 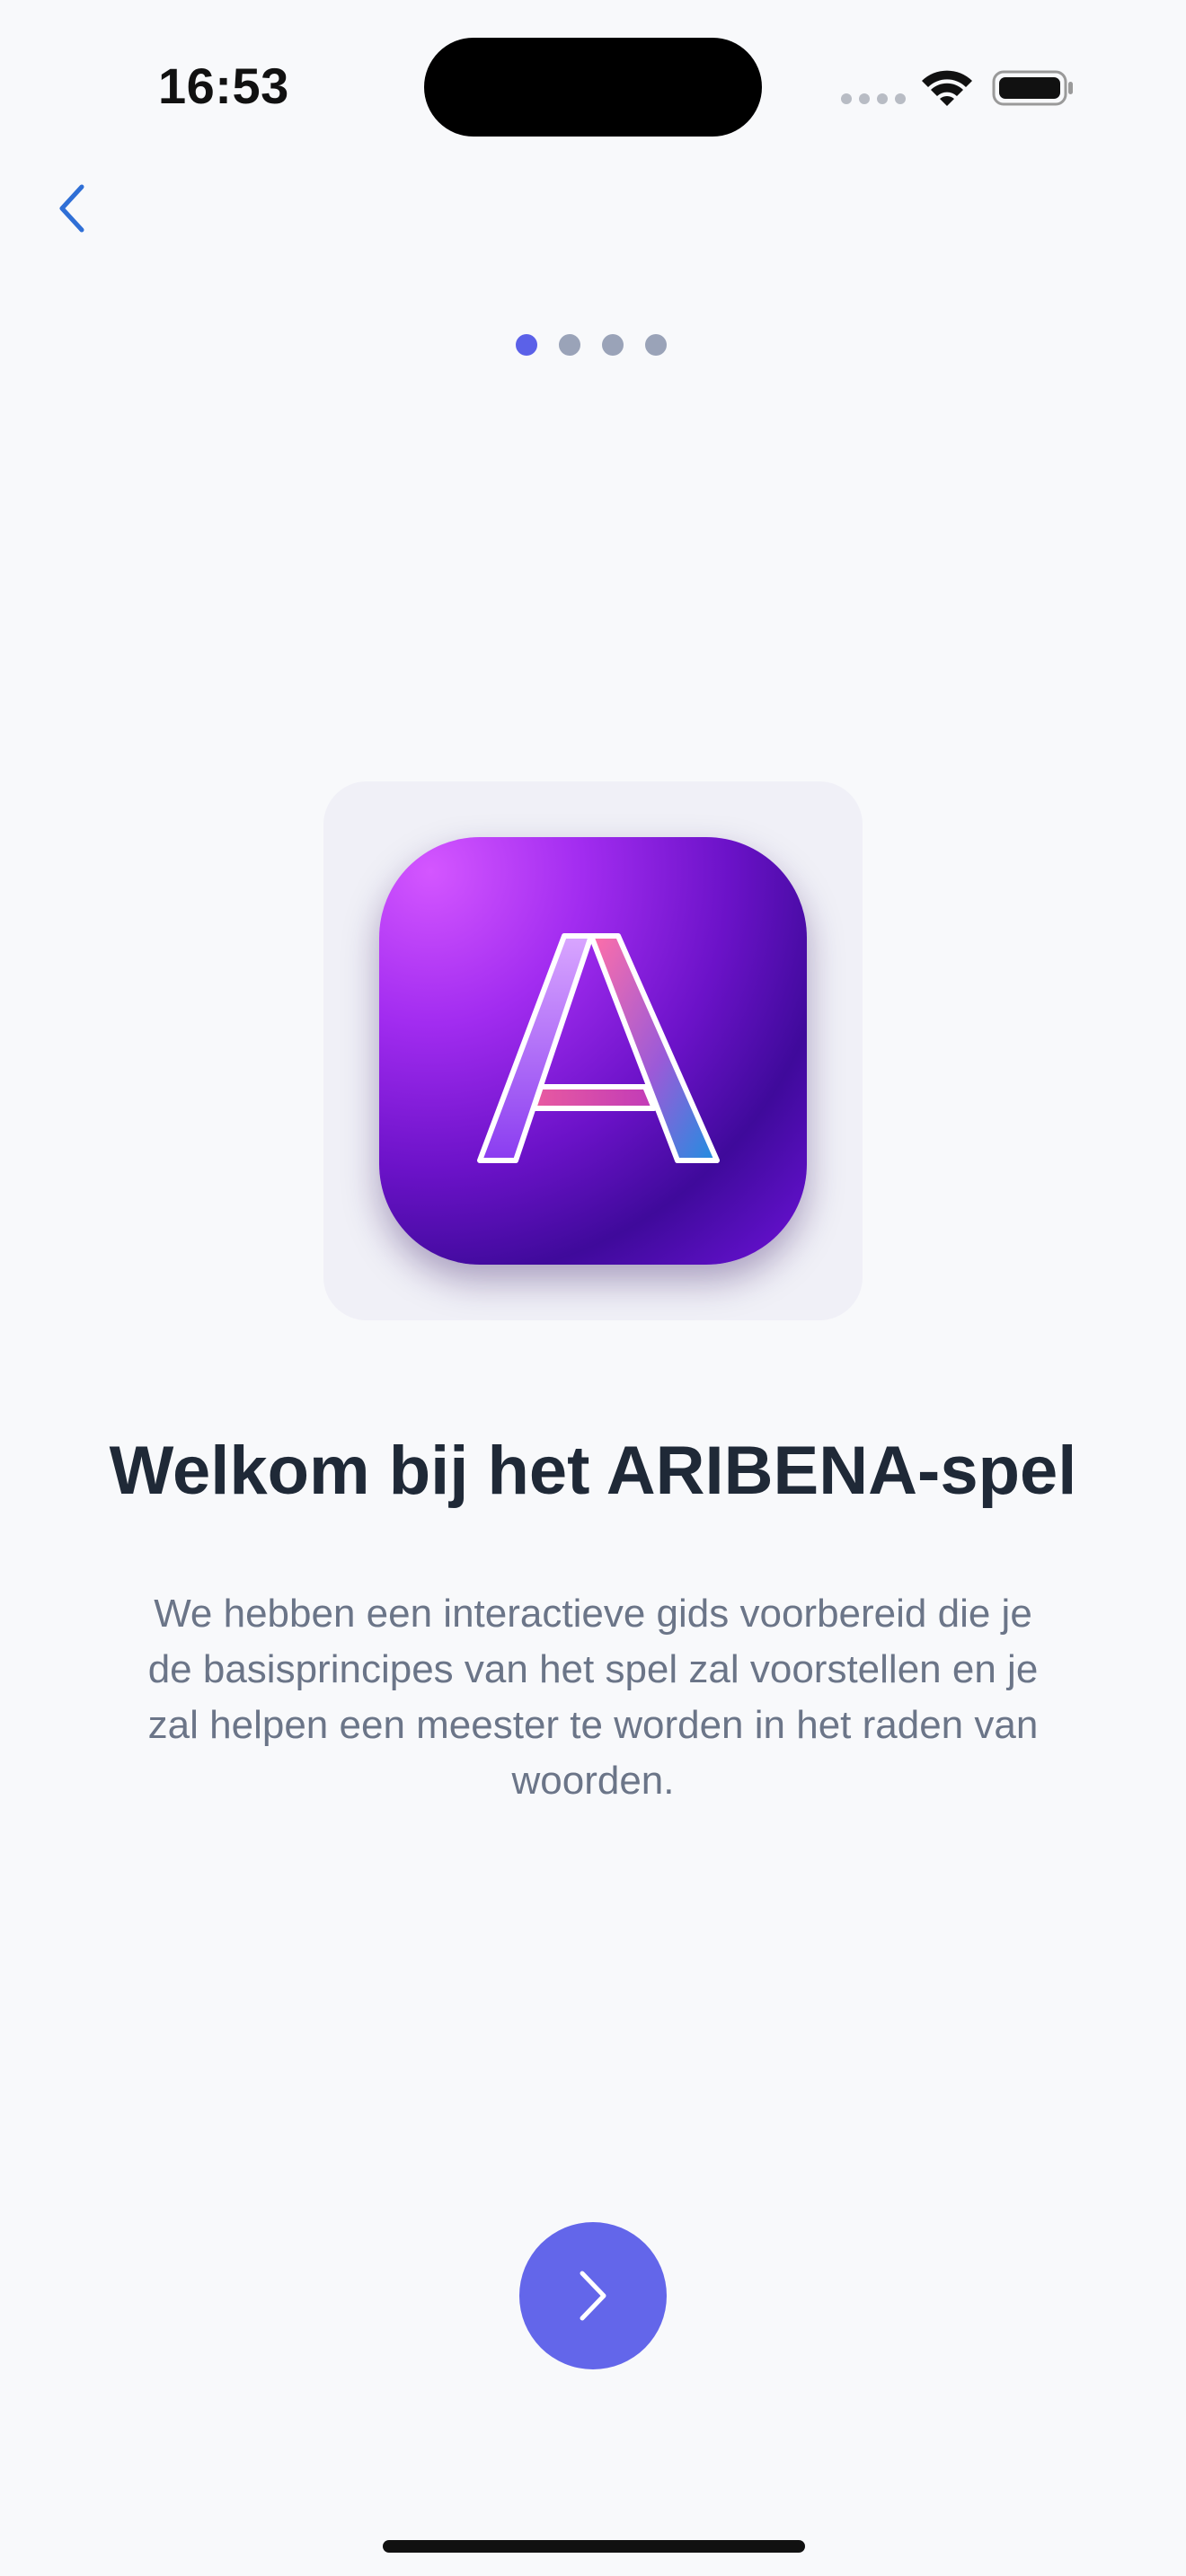 What do you see at coordinates (594, 2546) in the screenshot?
I see `home-indicator` at bounding box center [594, 2546].